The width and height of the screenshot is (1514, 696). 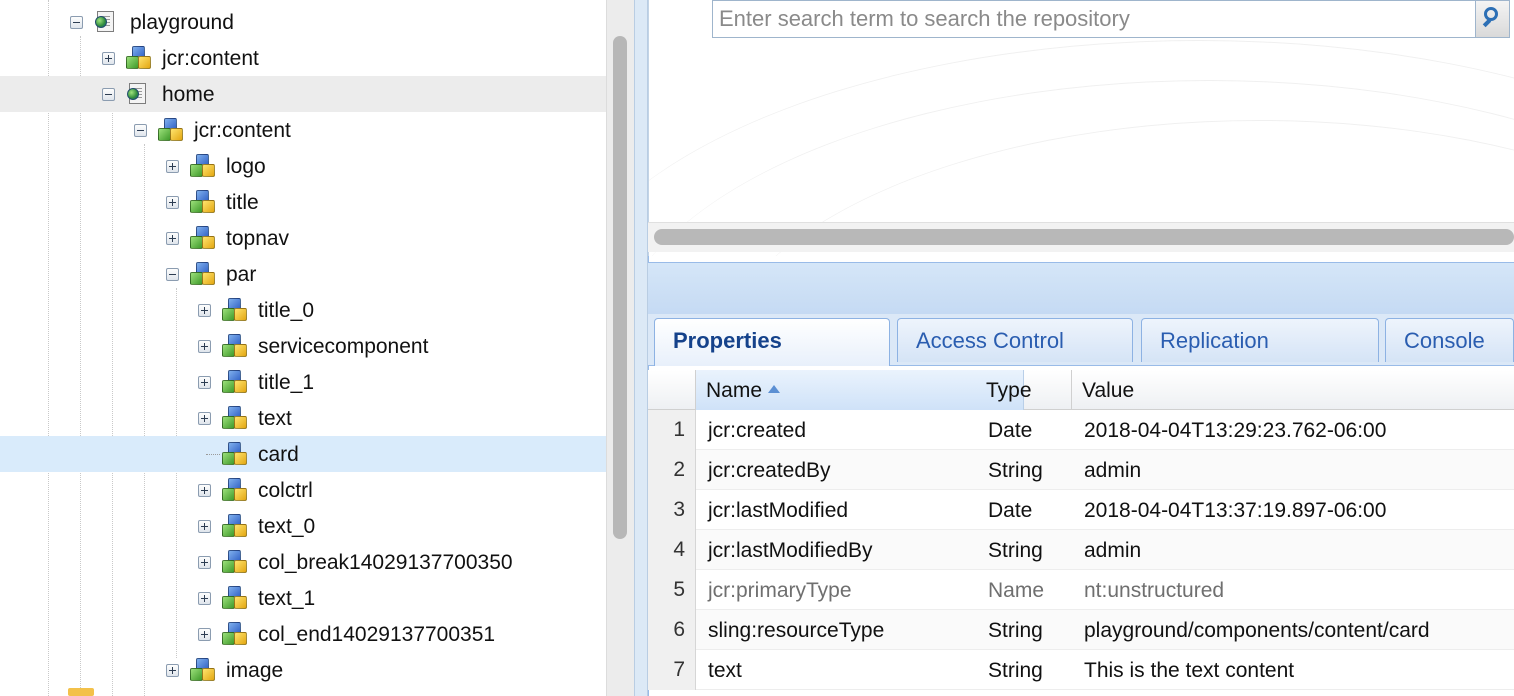 I want to click on tree-node-col-break: col_break14029137700350, so click(x=303, y=562).